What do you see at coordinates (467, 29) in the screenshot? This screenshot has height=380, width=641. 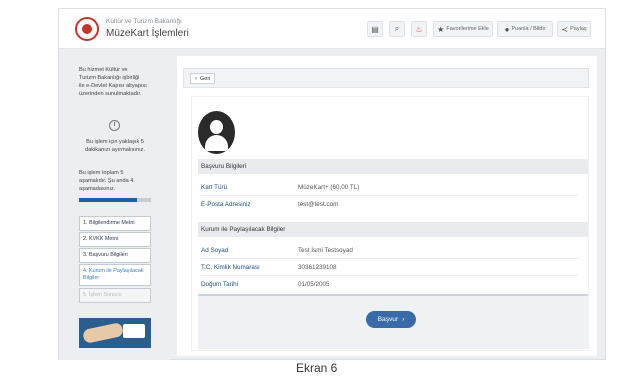 I see `favorites-label: Favorilerime Ekle` at bounding box center [467, 29].